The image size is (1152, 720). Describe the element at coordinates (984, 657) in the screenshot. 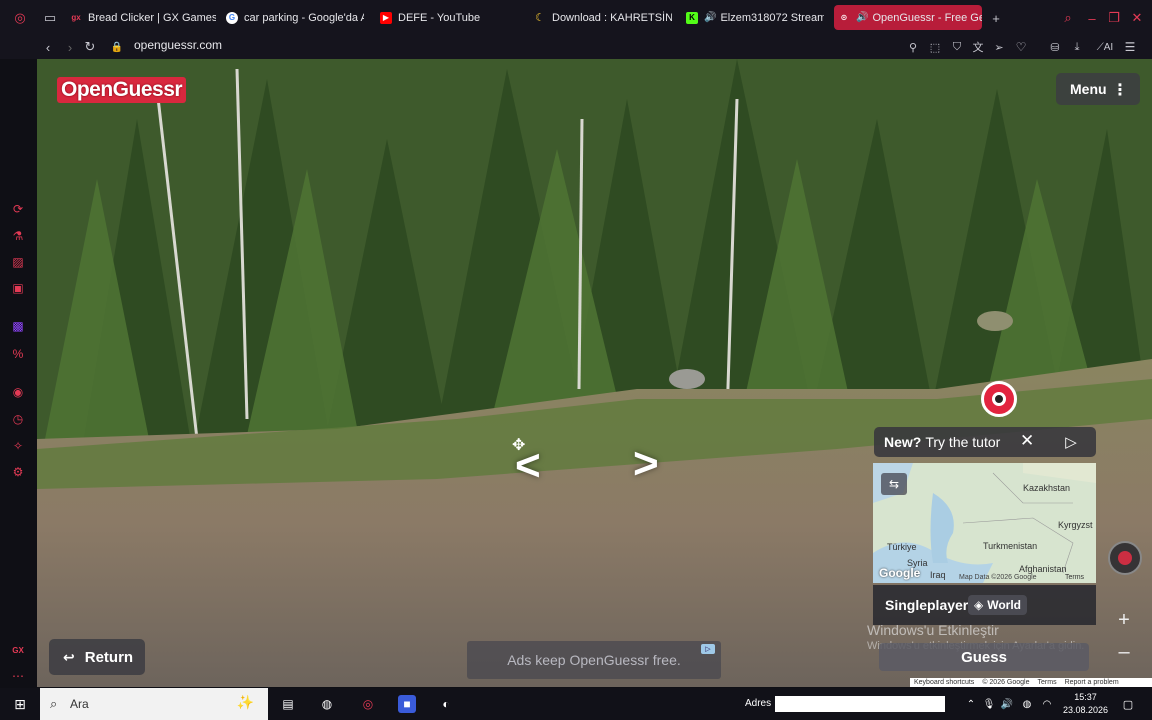

I see `guess-button: Guess` at that location.